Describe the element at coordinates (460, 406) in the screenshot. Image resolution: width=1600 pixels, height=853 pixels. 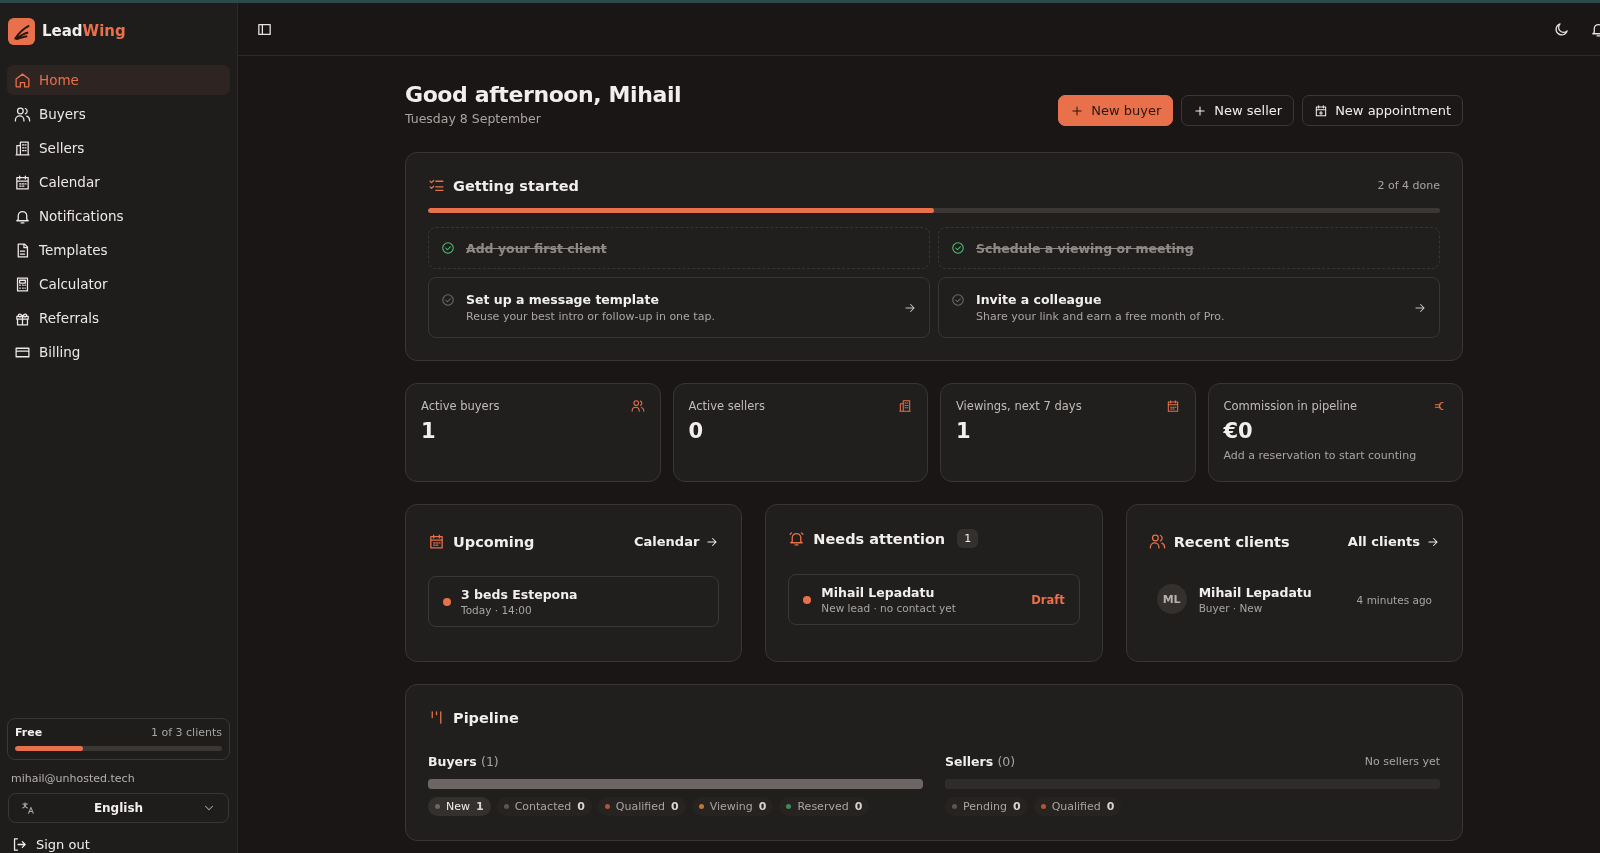
I see `stat-label: Active buyers` at that location.